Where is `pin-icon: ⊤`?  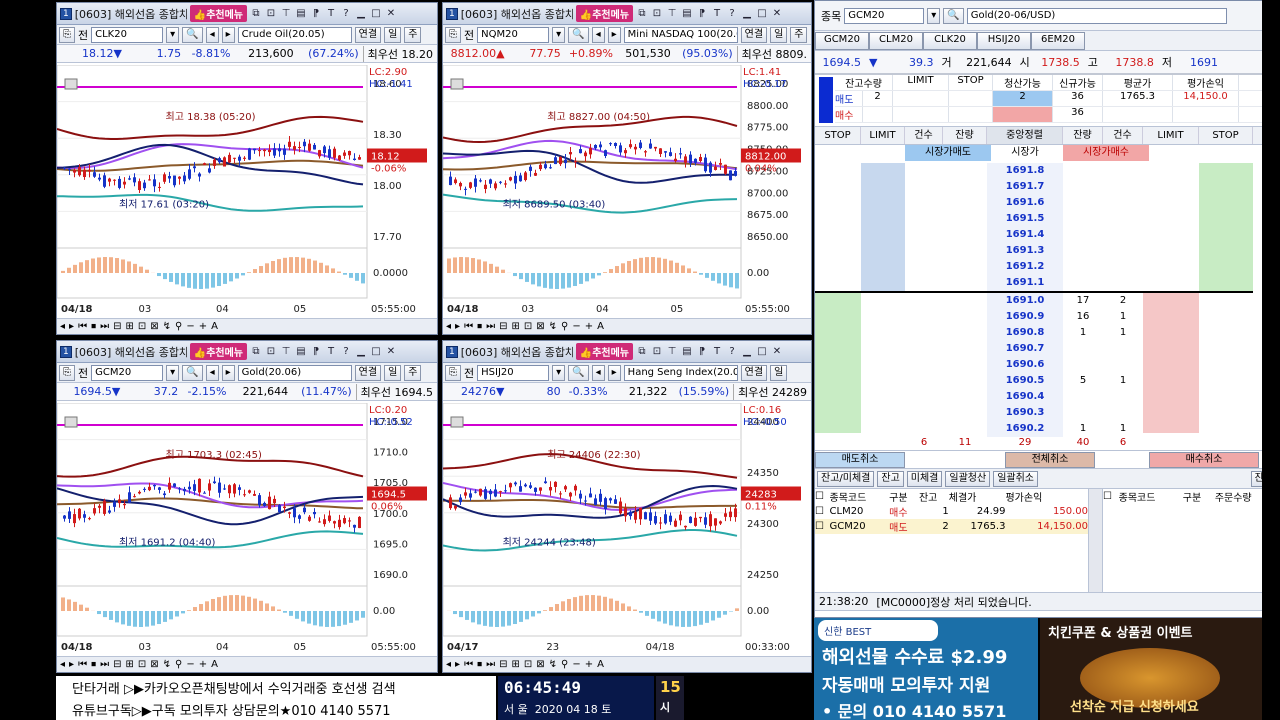
pin-icon: ⊤ is located at coordinates (286, 13).